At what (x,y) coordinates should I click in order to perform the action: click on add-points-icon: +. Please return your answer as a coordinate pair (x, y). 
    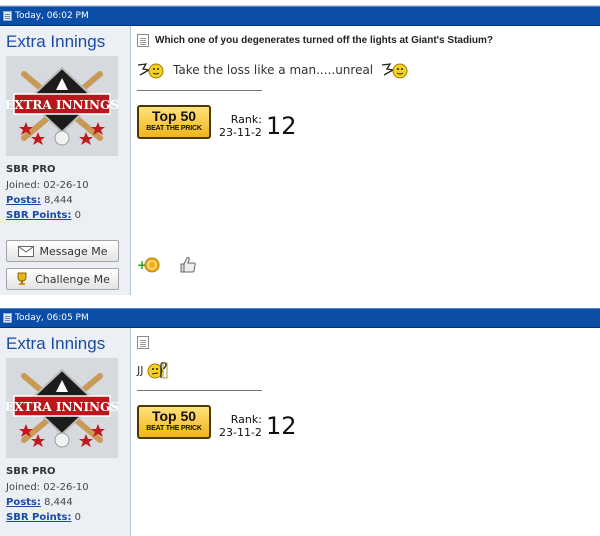
    Looking at the image, I should click on (149, 265).